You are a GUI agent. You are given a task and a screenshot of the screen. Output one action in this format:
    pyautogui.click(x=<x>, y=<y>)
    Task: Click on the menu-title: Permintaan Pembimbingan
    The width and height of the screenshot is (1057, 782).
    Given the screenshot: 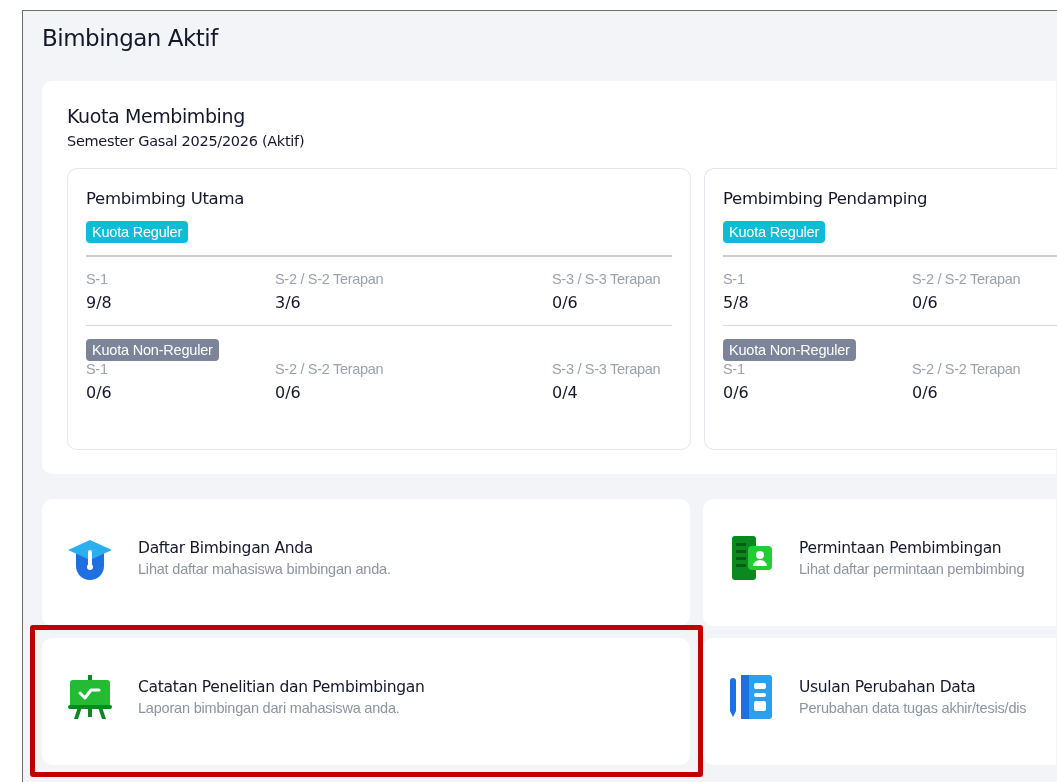 What is the action you would take?
    pyautogui.click(x=900, y=547)
    